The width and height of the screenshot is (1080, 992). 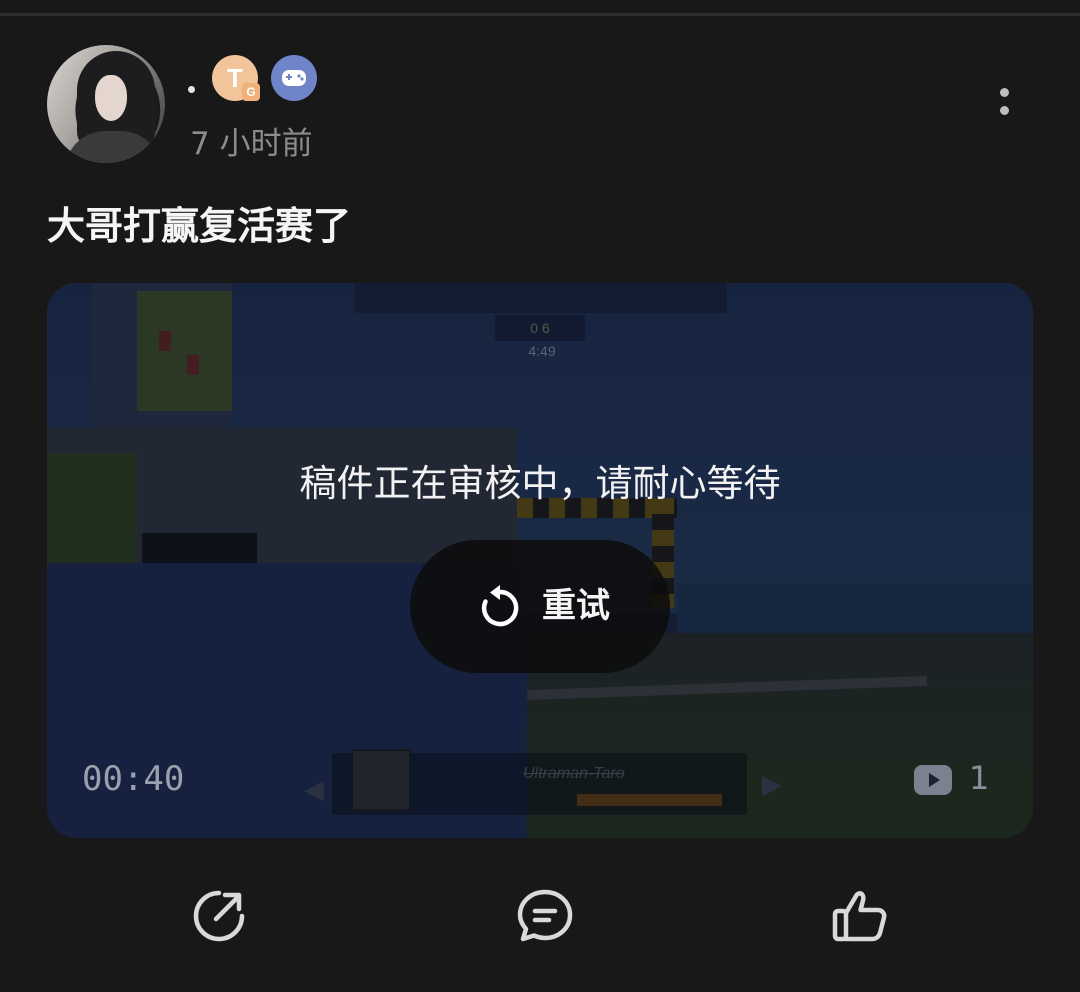 What do you see at coordinates (540, 14) in the screenshot?
I see `top-divider` at bounding box center [540, 14].